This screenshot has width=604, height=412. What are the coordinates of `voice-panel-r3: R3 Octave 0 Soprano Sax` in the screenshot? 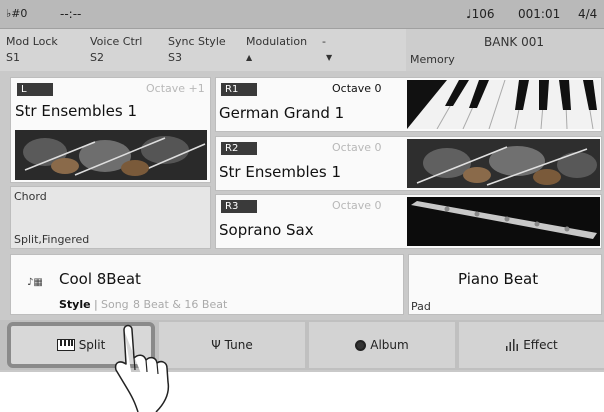 It's located at (408, 221).